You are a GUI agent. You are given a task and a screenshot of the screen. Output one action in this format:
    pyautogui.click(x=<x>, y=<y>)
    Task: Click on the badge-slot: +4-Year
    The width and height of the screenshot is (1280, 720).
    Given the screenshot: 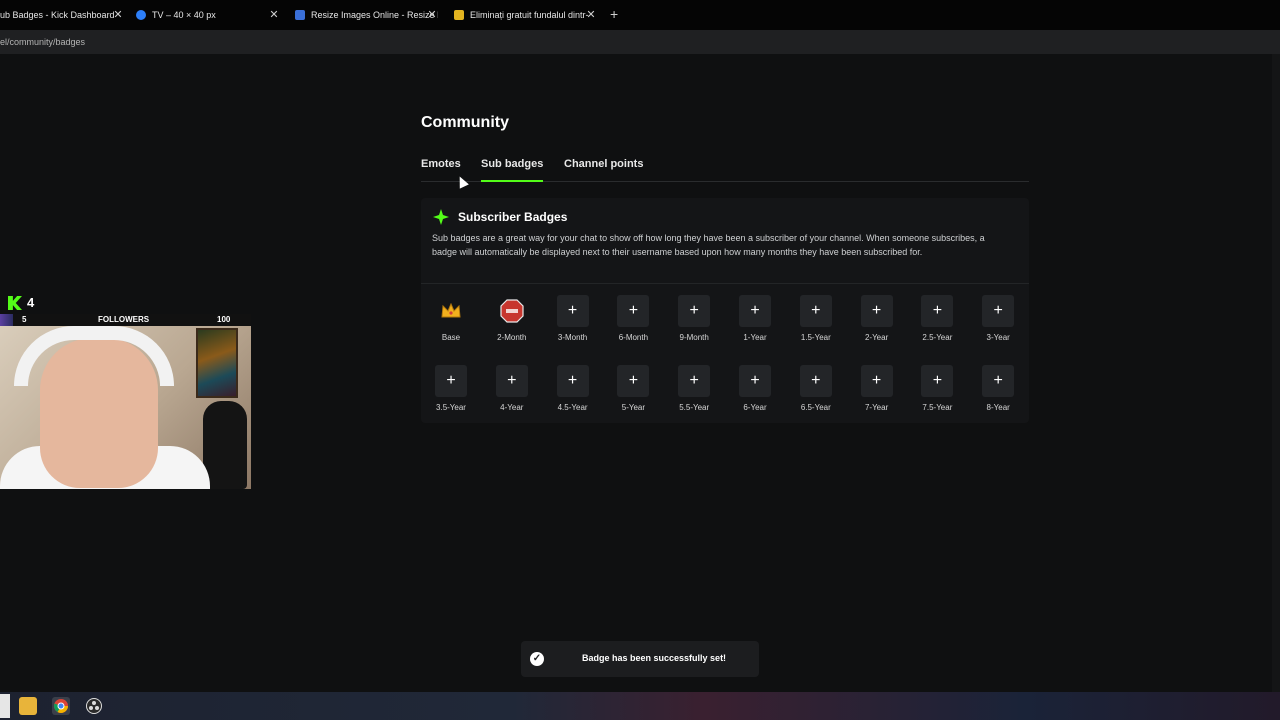 What is the action you would take?
    pyautogui.click(x=512, y=388)
    